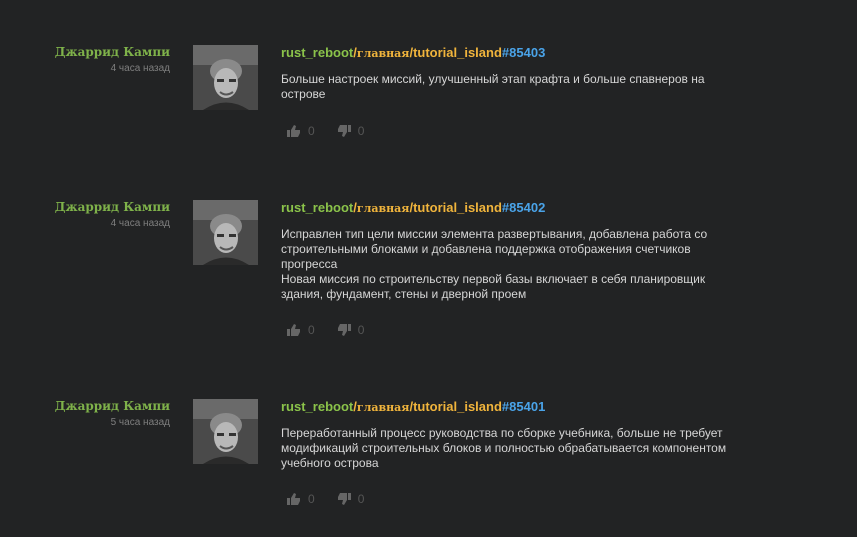 This screenshot has width=857, height=537. Describe the element at coordinates (404, 294) in the screenshot. I see `message-line: здания, фундамент, стены и дверной проем` at that location.